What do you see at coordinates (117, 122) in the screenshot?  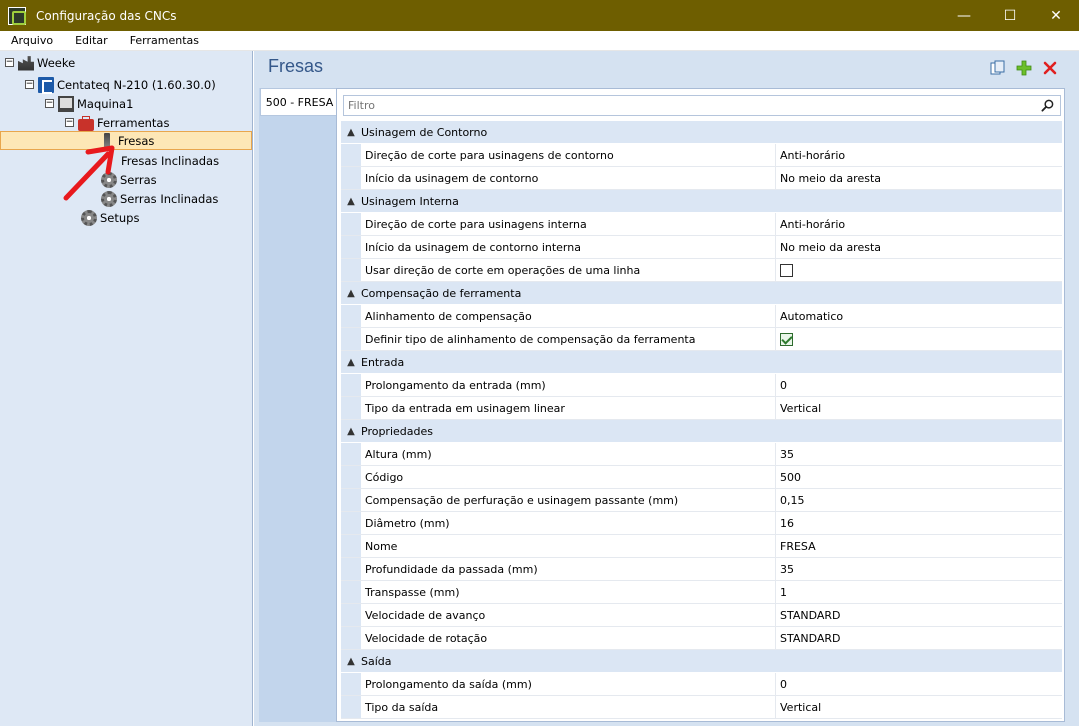 I see `tree-item-ferramentas: − Ferramentas` at bounding box center [117, 122].